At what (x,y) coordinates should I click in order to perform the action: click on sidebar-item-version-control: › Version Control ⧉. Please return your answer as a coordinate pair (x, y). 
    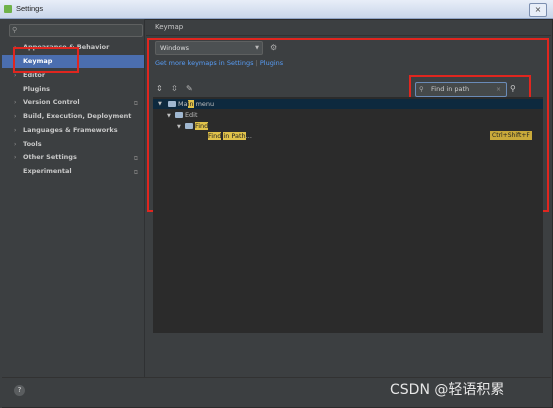
    Looking at the image, I should click on (73, 102).